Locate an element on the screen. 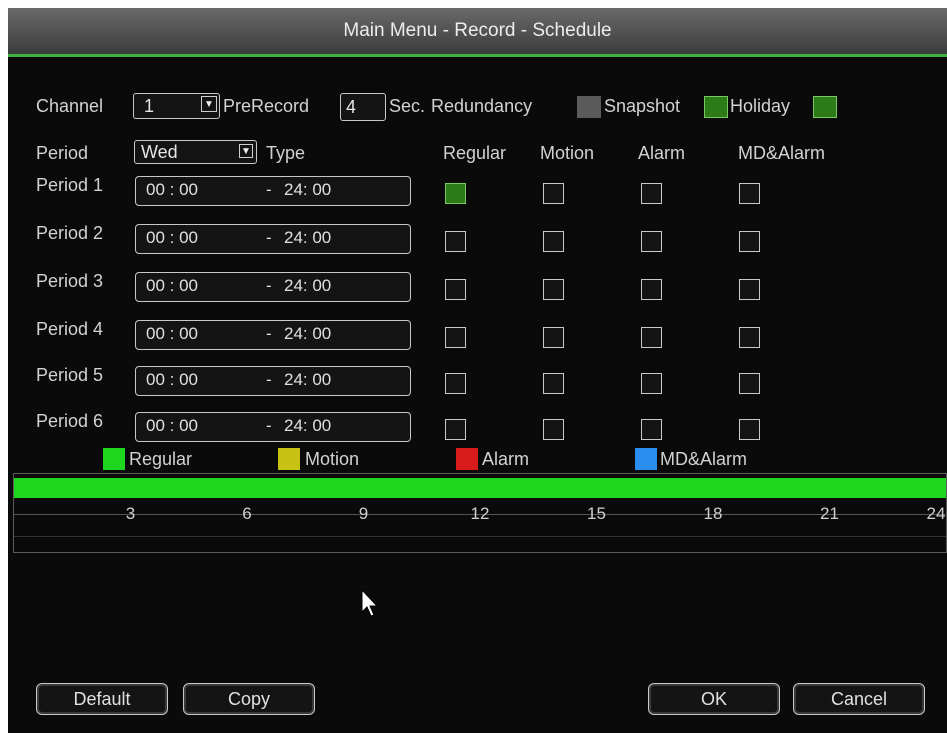  period-2-alarm-checkbox is located at coordinates (651, 241).